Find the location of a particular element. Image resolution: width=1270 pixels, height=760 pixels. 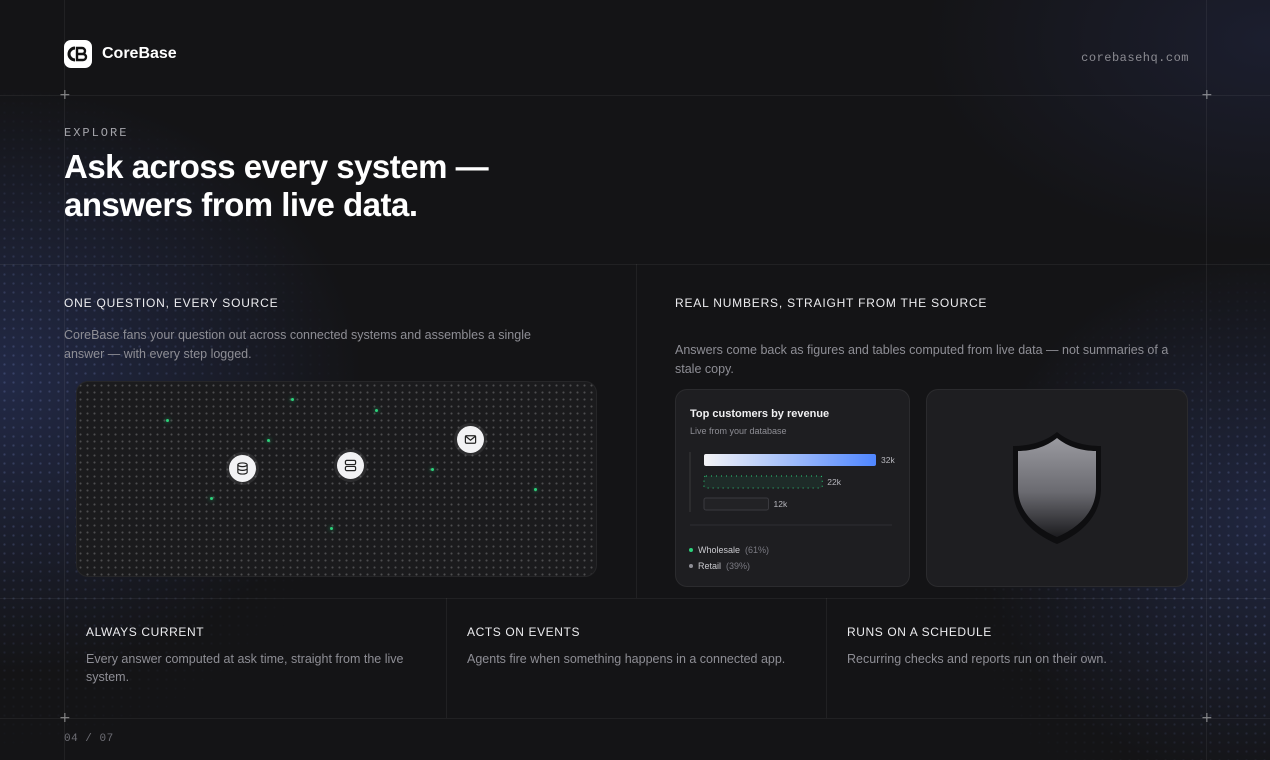

revenue-bar-chart: 32k 22k 12k is located at coordinates (792, 489).